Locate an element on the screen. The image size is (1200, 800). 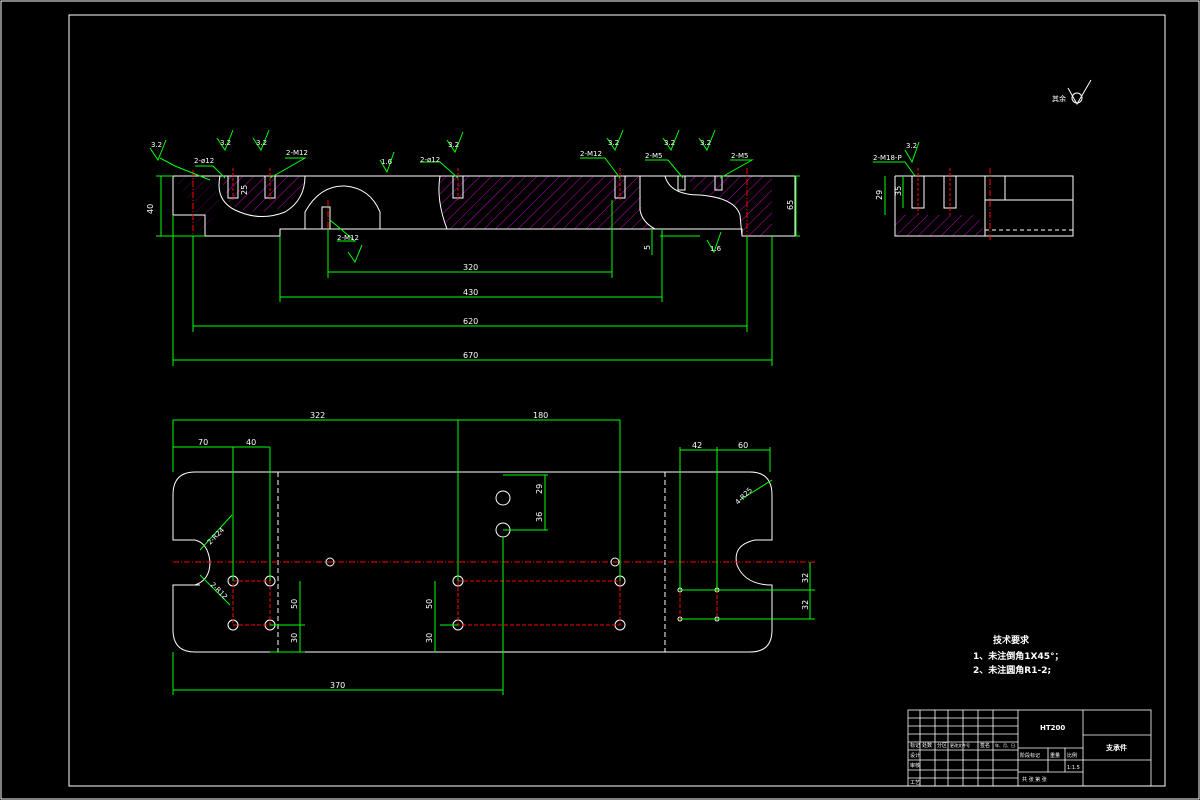
plan-dim-30b: 30 is located at coordinates (429, 638).